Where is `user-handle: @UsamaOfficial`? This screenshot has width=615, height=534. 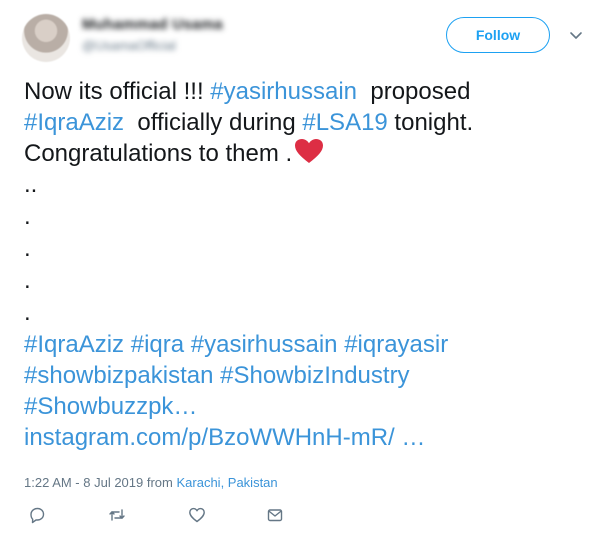 user-handle: @UsamaOfficial is located at coordinates (129, 45).